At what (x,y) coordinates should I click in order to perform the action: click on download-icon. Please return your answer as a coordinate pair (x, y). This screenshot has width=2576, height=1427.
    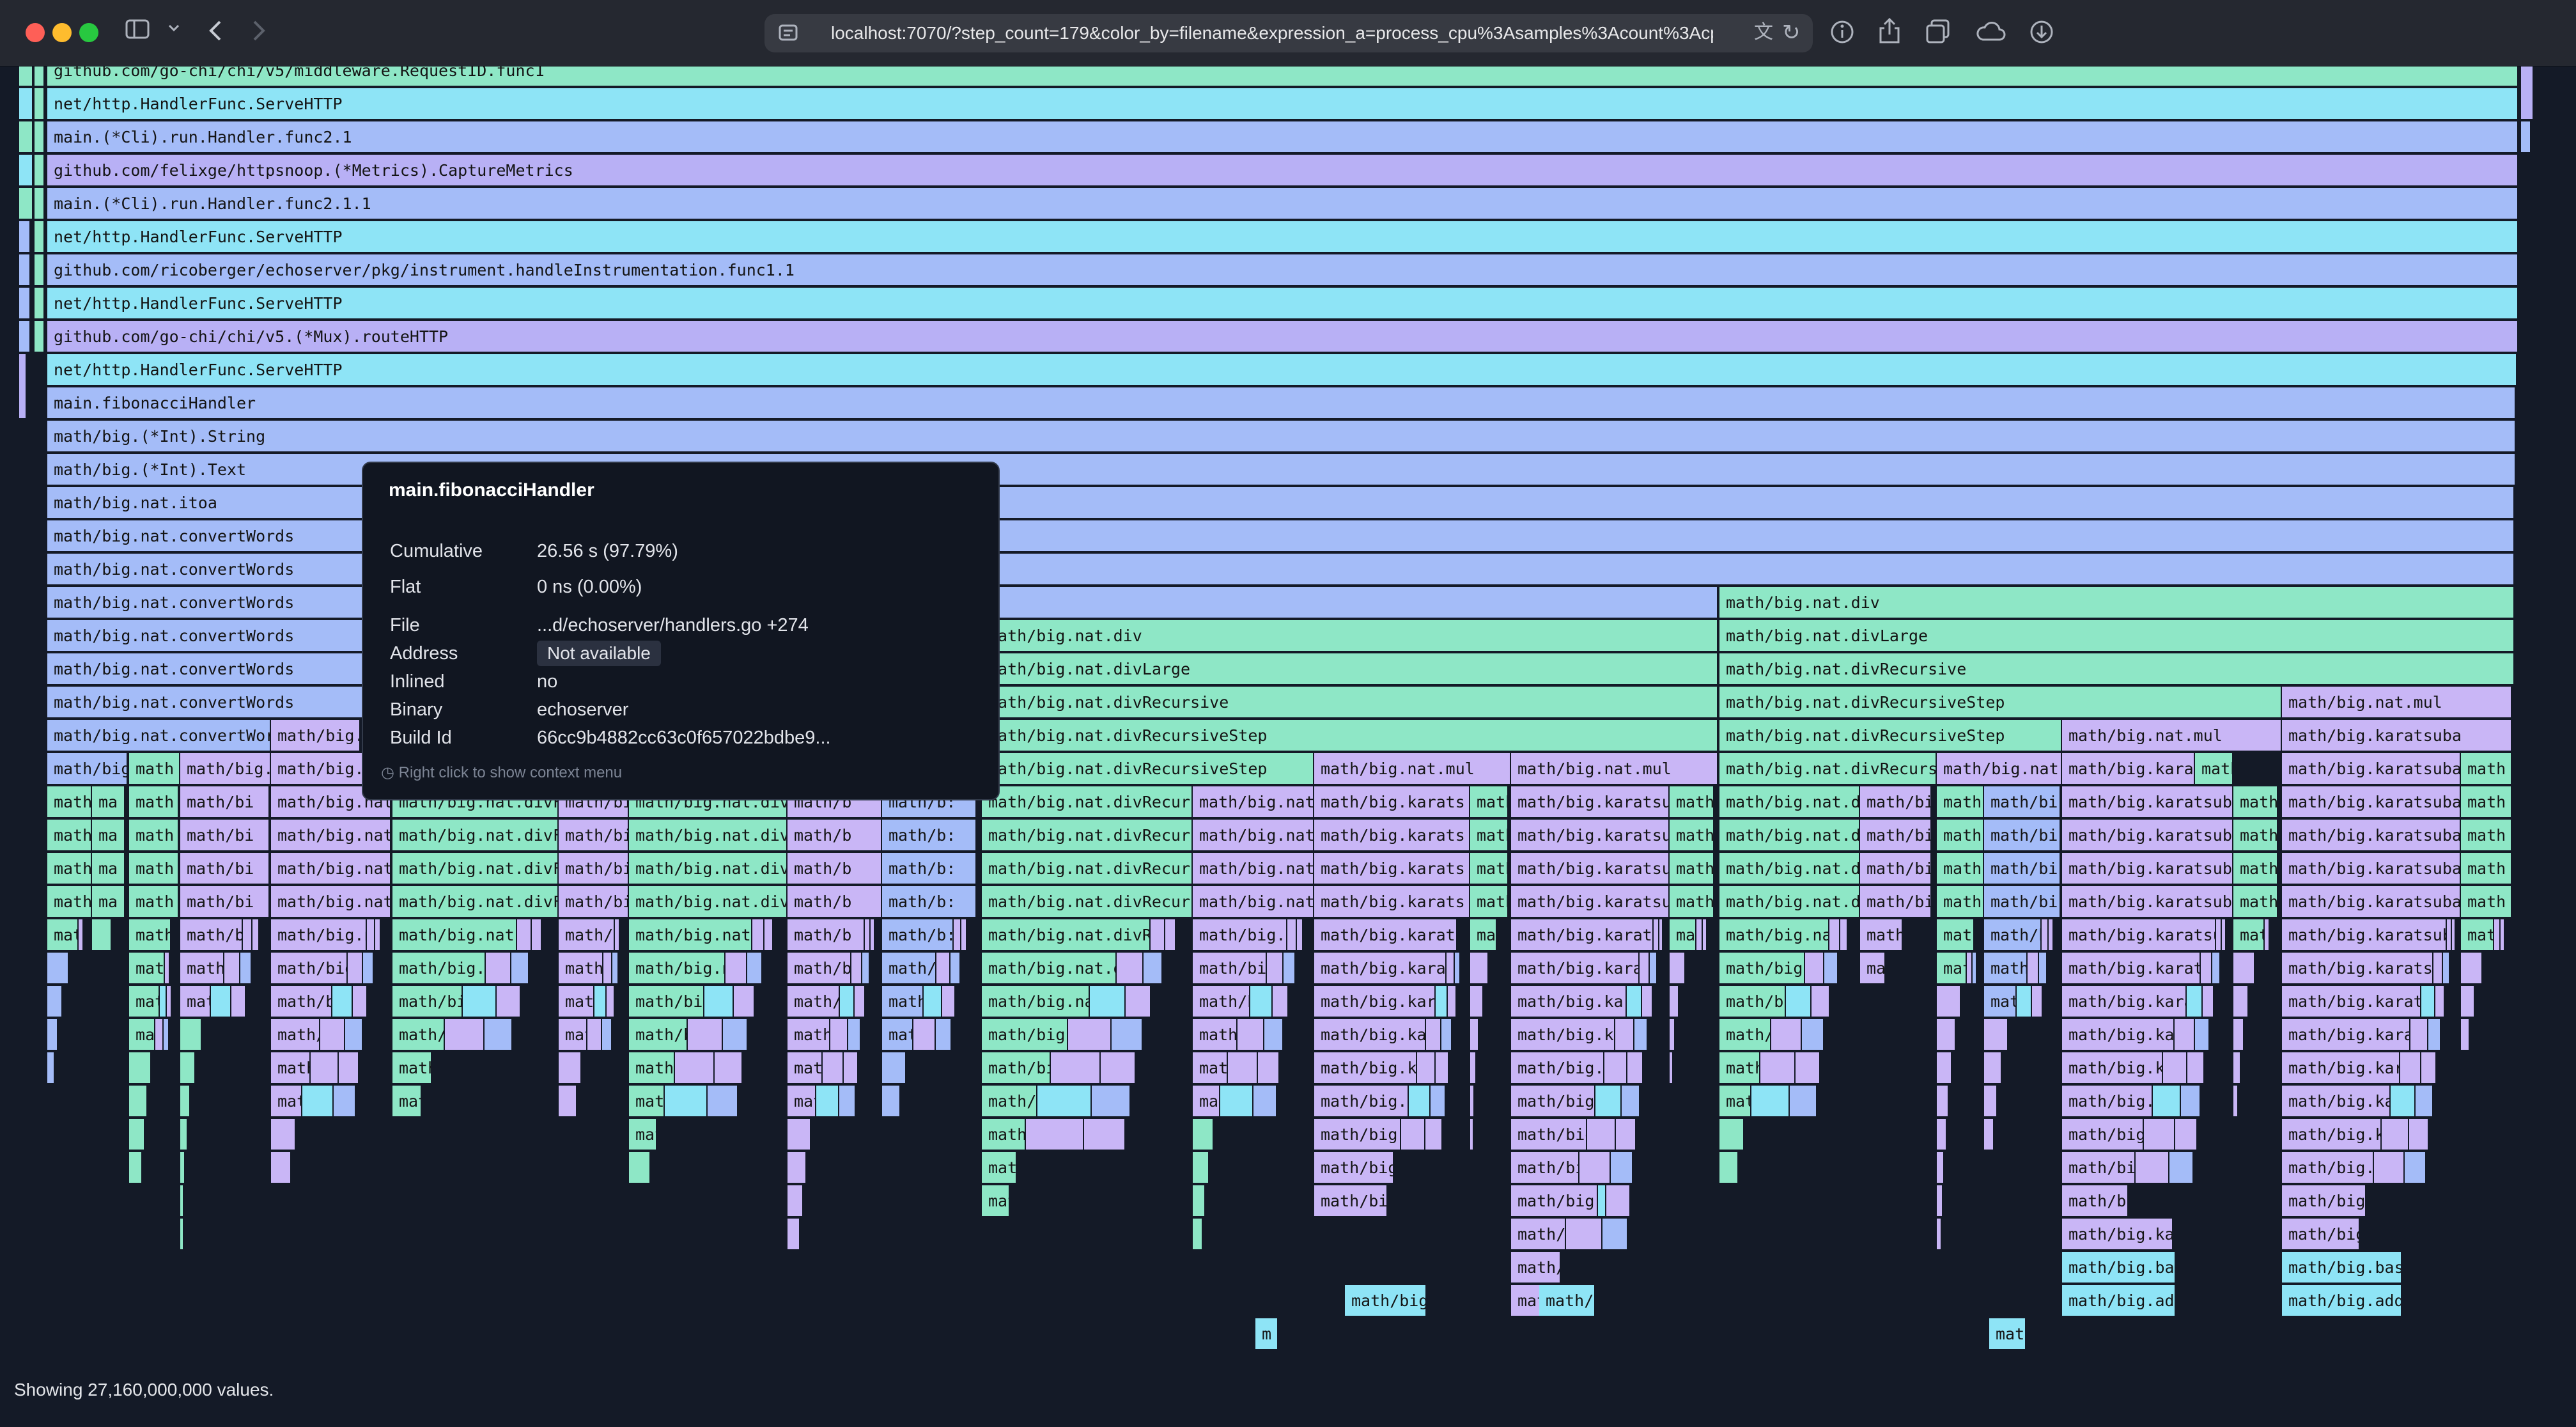
    Looking at the image, I should click on (2042, 33).